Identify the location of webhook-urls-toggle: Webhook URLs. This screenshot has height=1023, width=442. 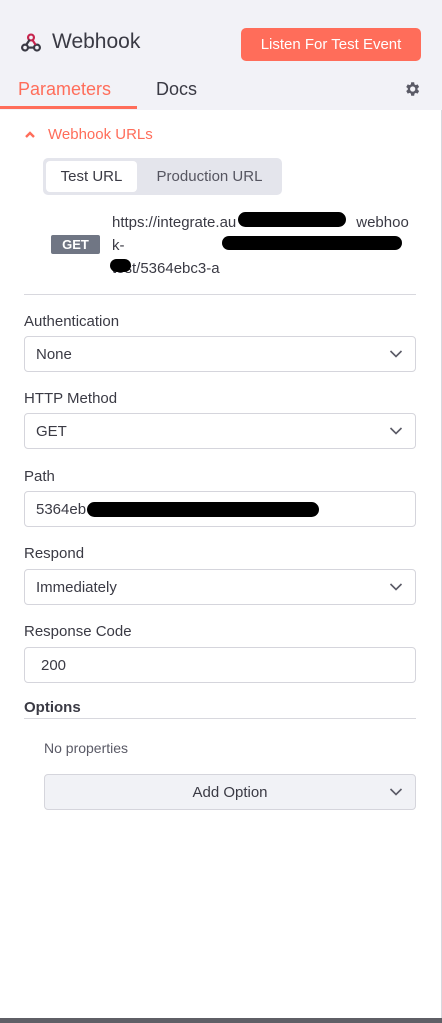
(88, 134).